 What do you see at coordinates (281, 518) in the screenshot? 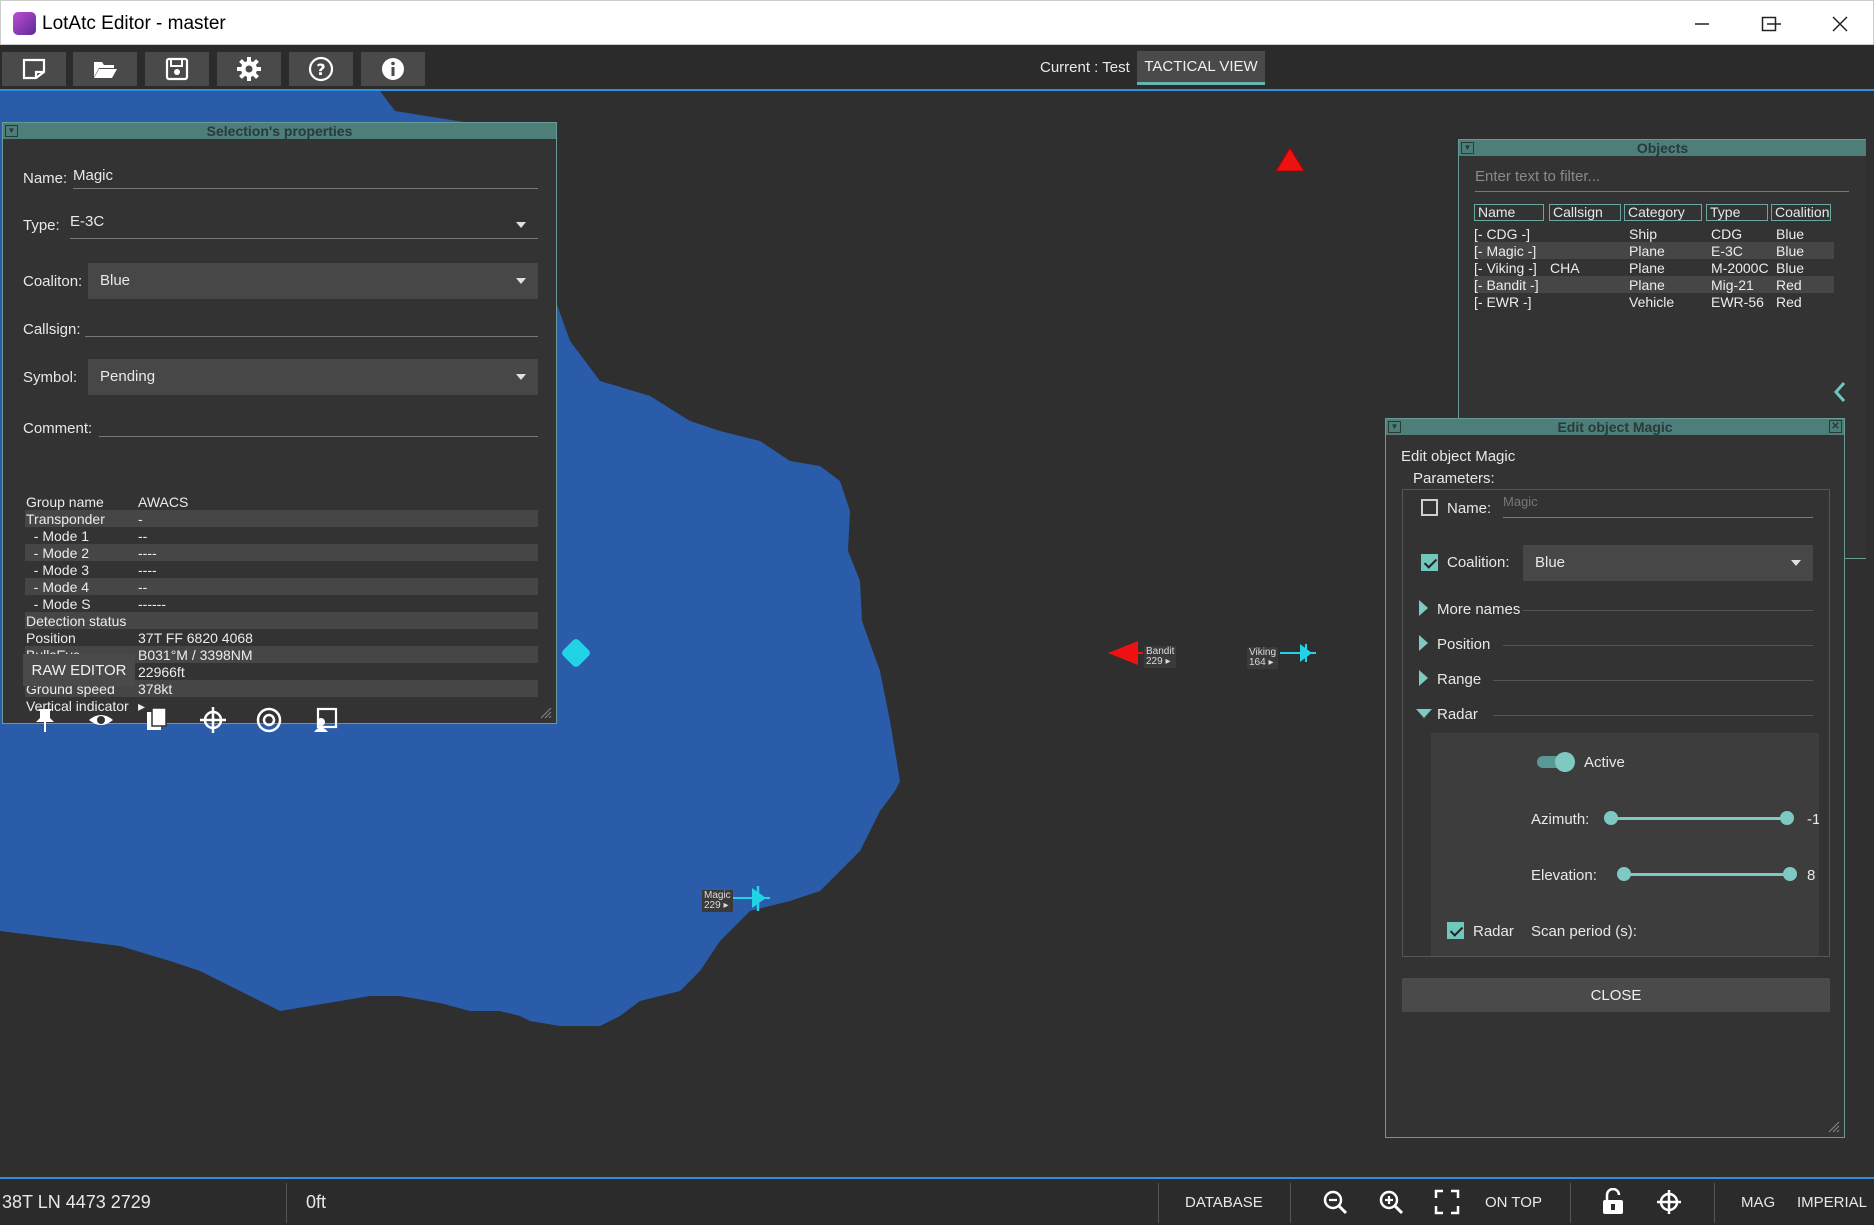
I see `property-row: Transponder -` at bounding box center [281, 518].